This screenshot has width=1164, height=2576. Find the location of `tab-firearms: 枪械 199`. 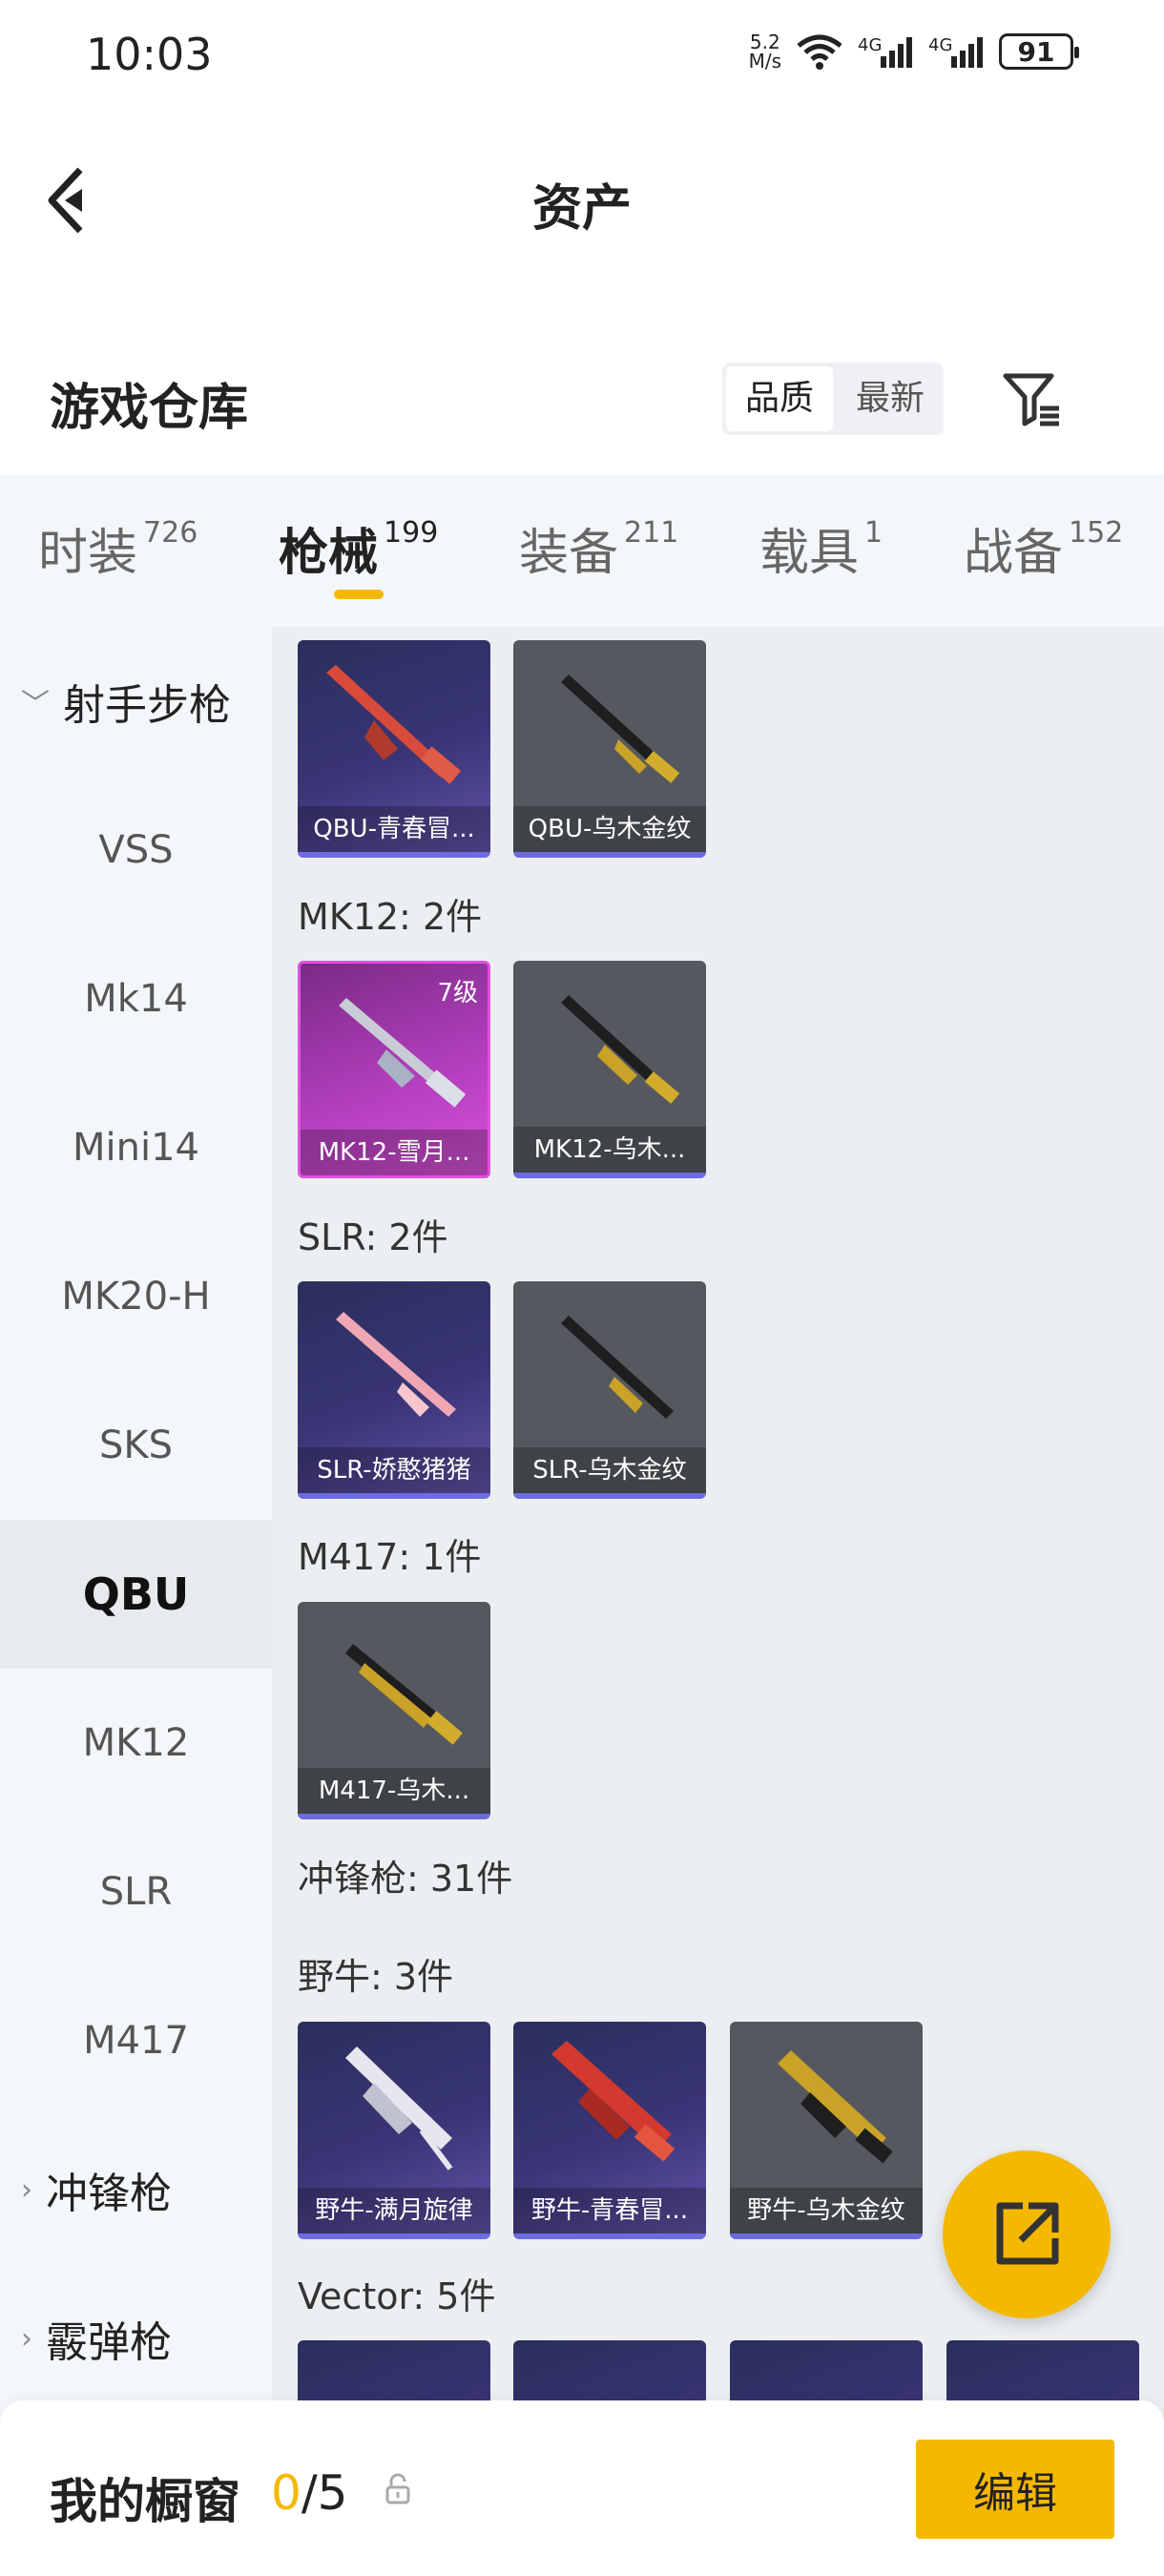

tab-firearms: 枪械 199 is located at coordinates (359, 548).